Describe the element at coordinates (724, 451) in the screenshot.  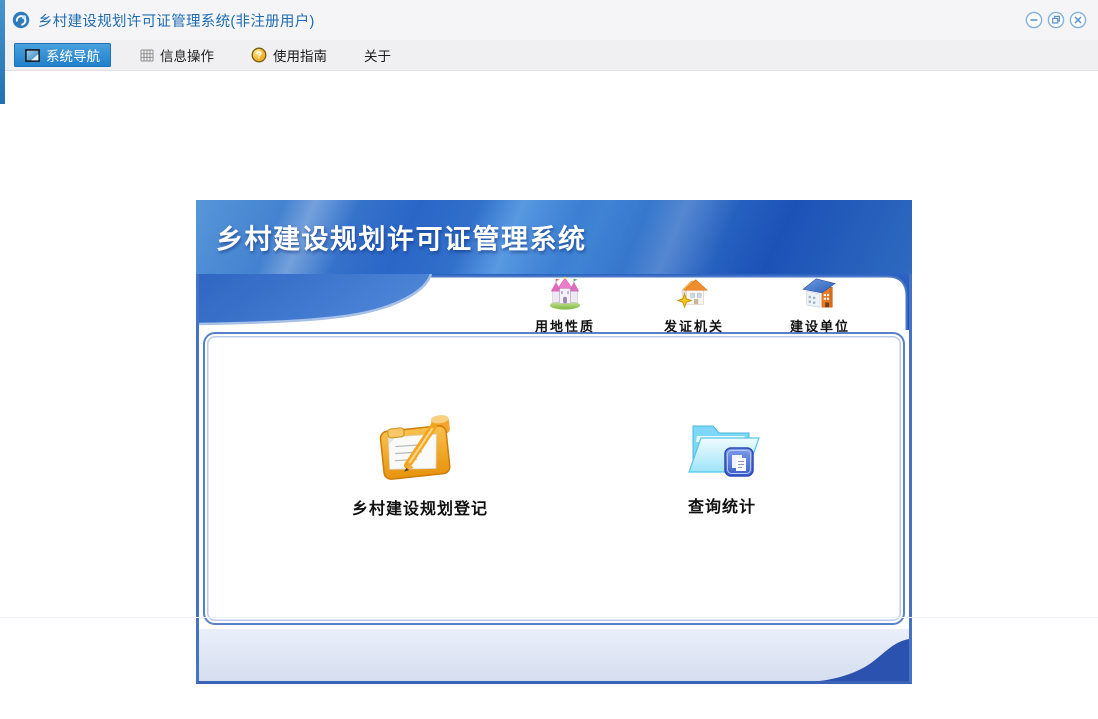
I see `folder-docs-icon` at that location.